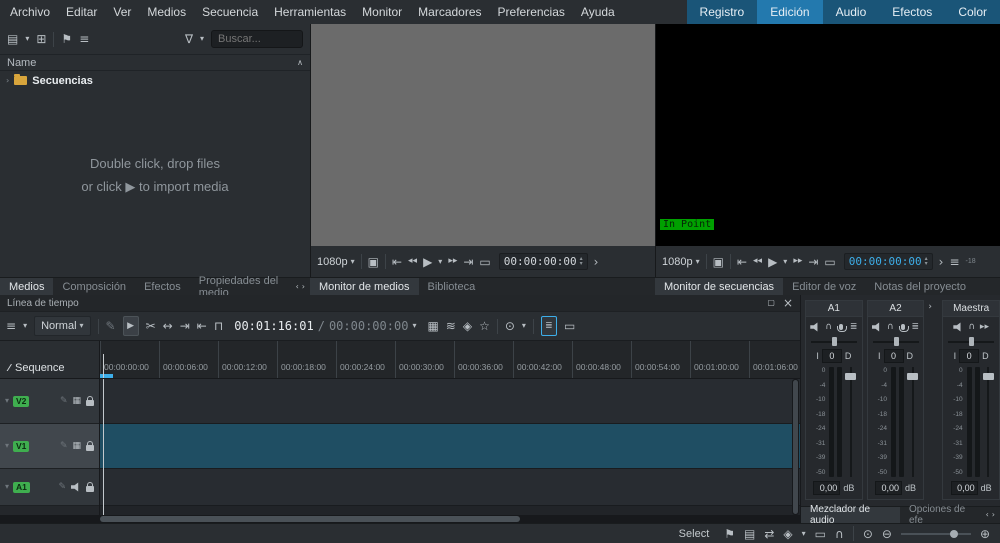  Describe the element at coordinates (130, 326) in the screenshot. I see `select-tool-button: ▶` at that location.